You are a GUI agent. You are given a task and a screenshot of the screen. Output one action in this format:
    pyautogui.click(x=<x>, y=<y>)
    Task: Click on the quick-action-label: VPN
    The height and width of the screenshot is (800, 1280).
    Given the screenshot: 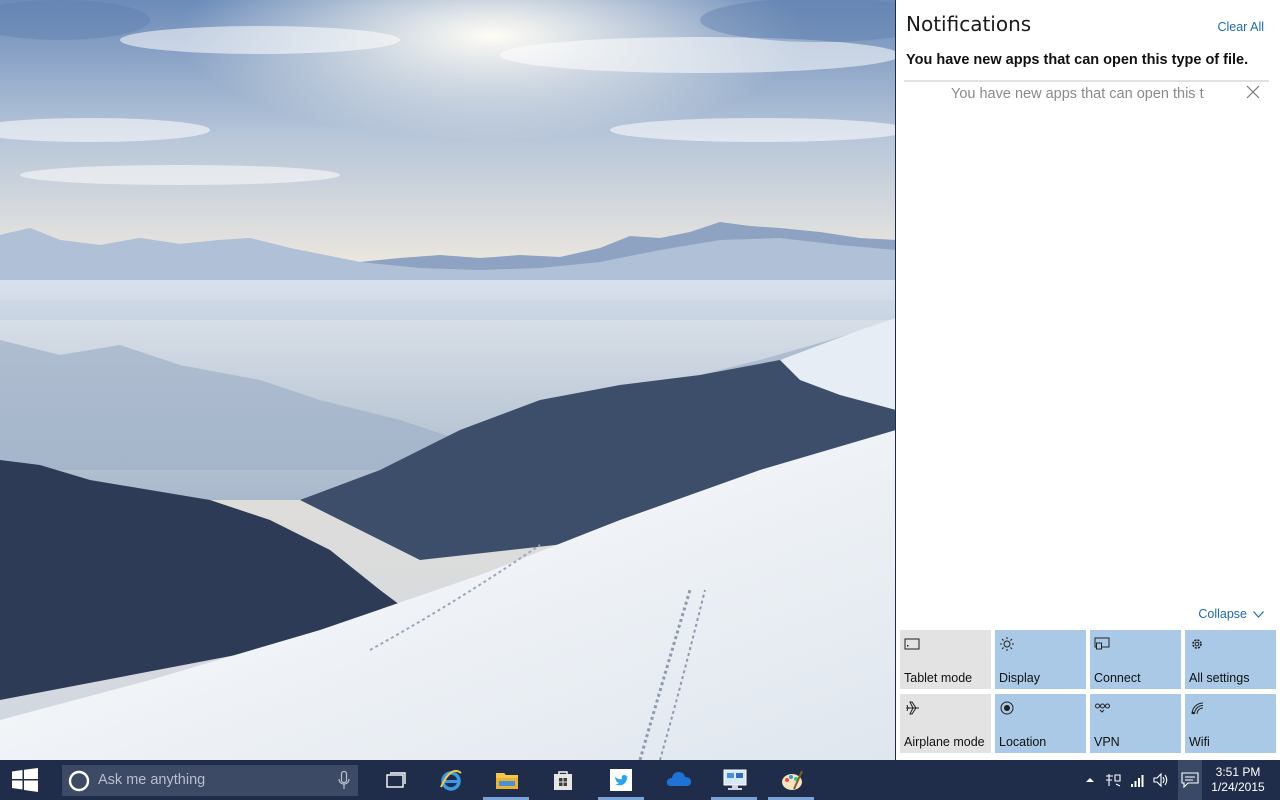 What is the action you would take?
    pyautogui.click(x=1107, y=742)
    